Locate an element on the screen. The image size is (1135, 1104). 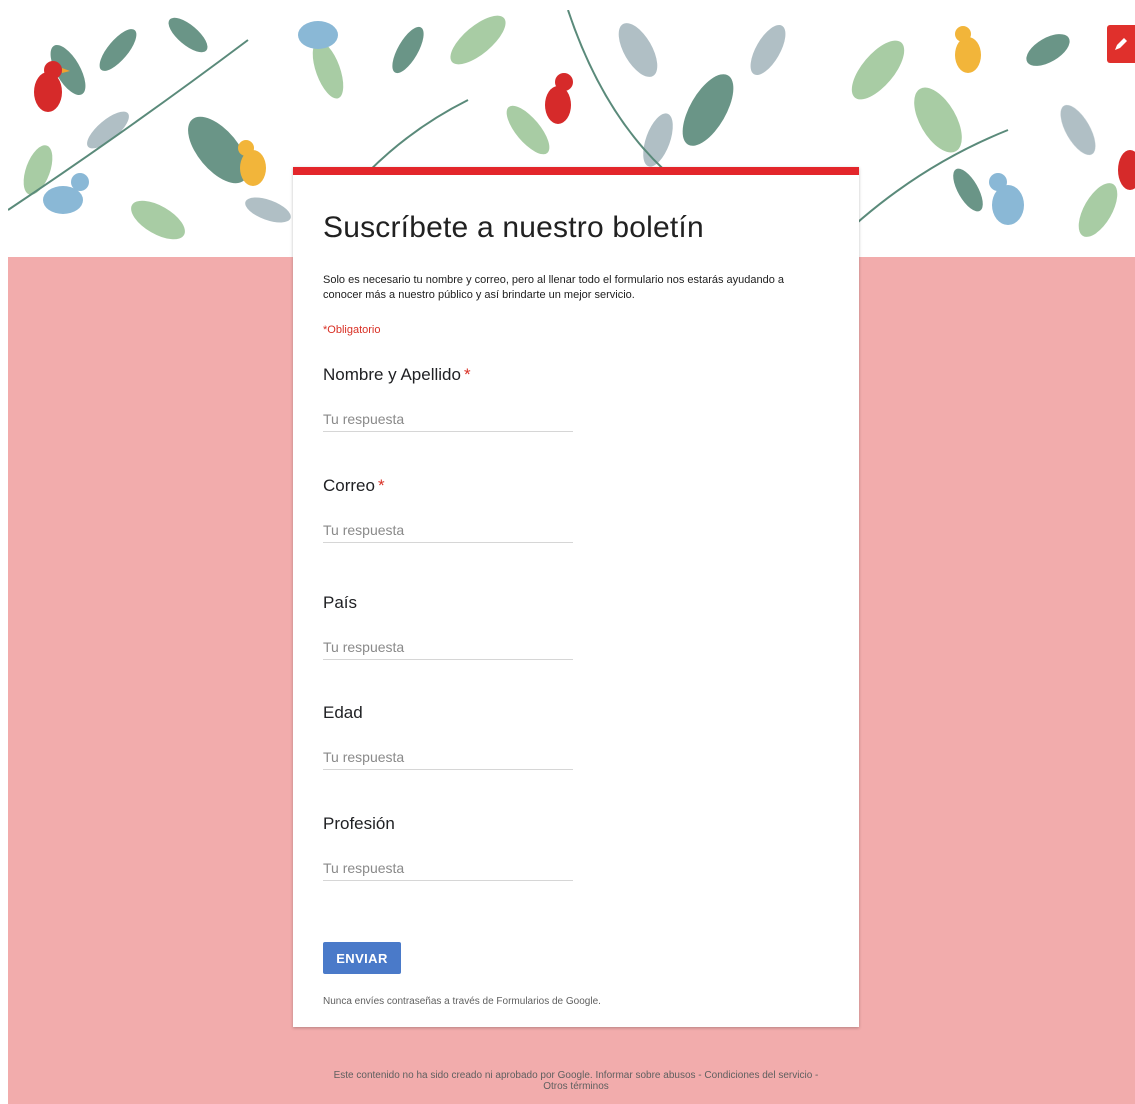
other-terms-link: Otros términos is located at coordinates (576, 1086).